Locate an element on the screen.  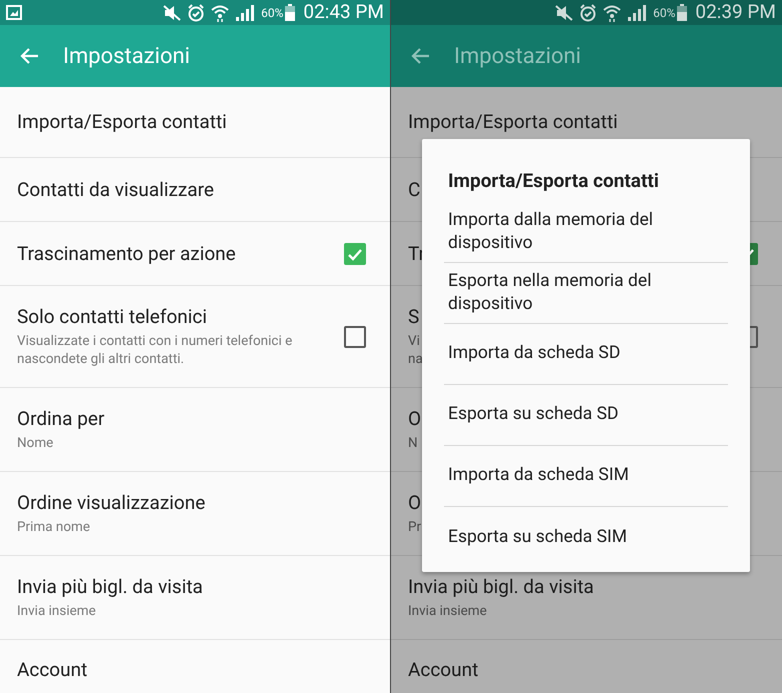
setting-title: C is located at coordinates (414, 190).